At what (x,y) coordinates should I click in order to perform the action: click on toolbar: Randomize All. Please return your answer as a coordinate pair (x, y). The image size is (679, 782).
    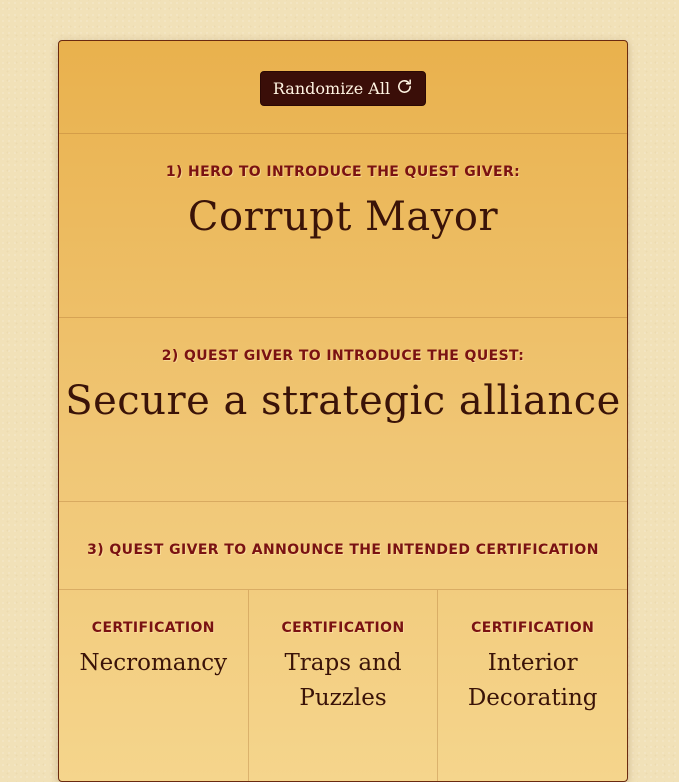
    Looking at the image, I should click on (343, 87).